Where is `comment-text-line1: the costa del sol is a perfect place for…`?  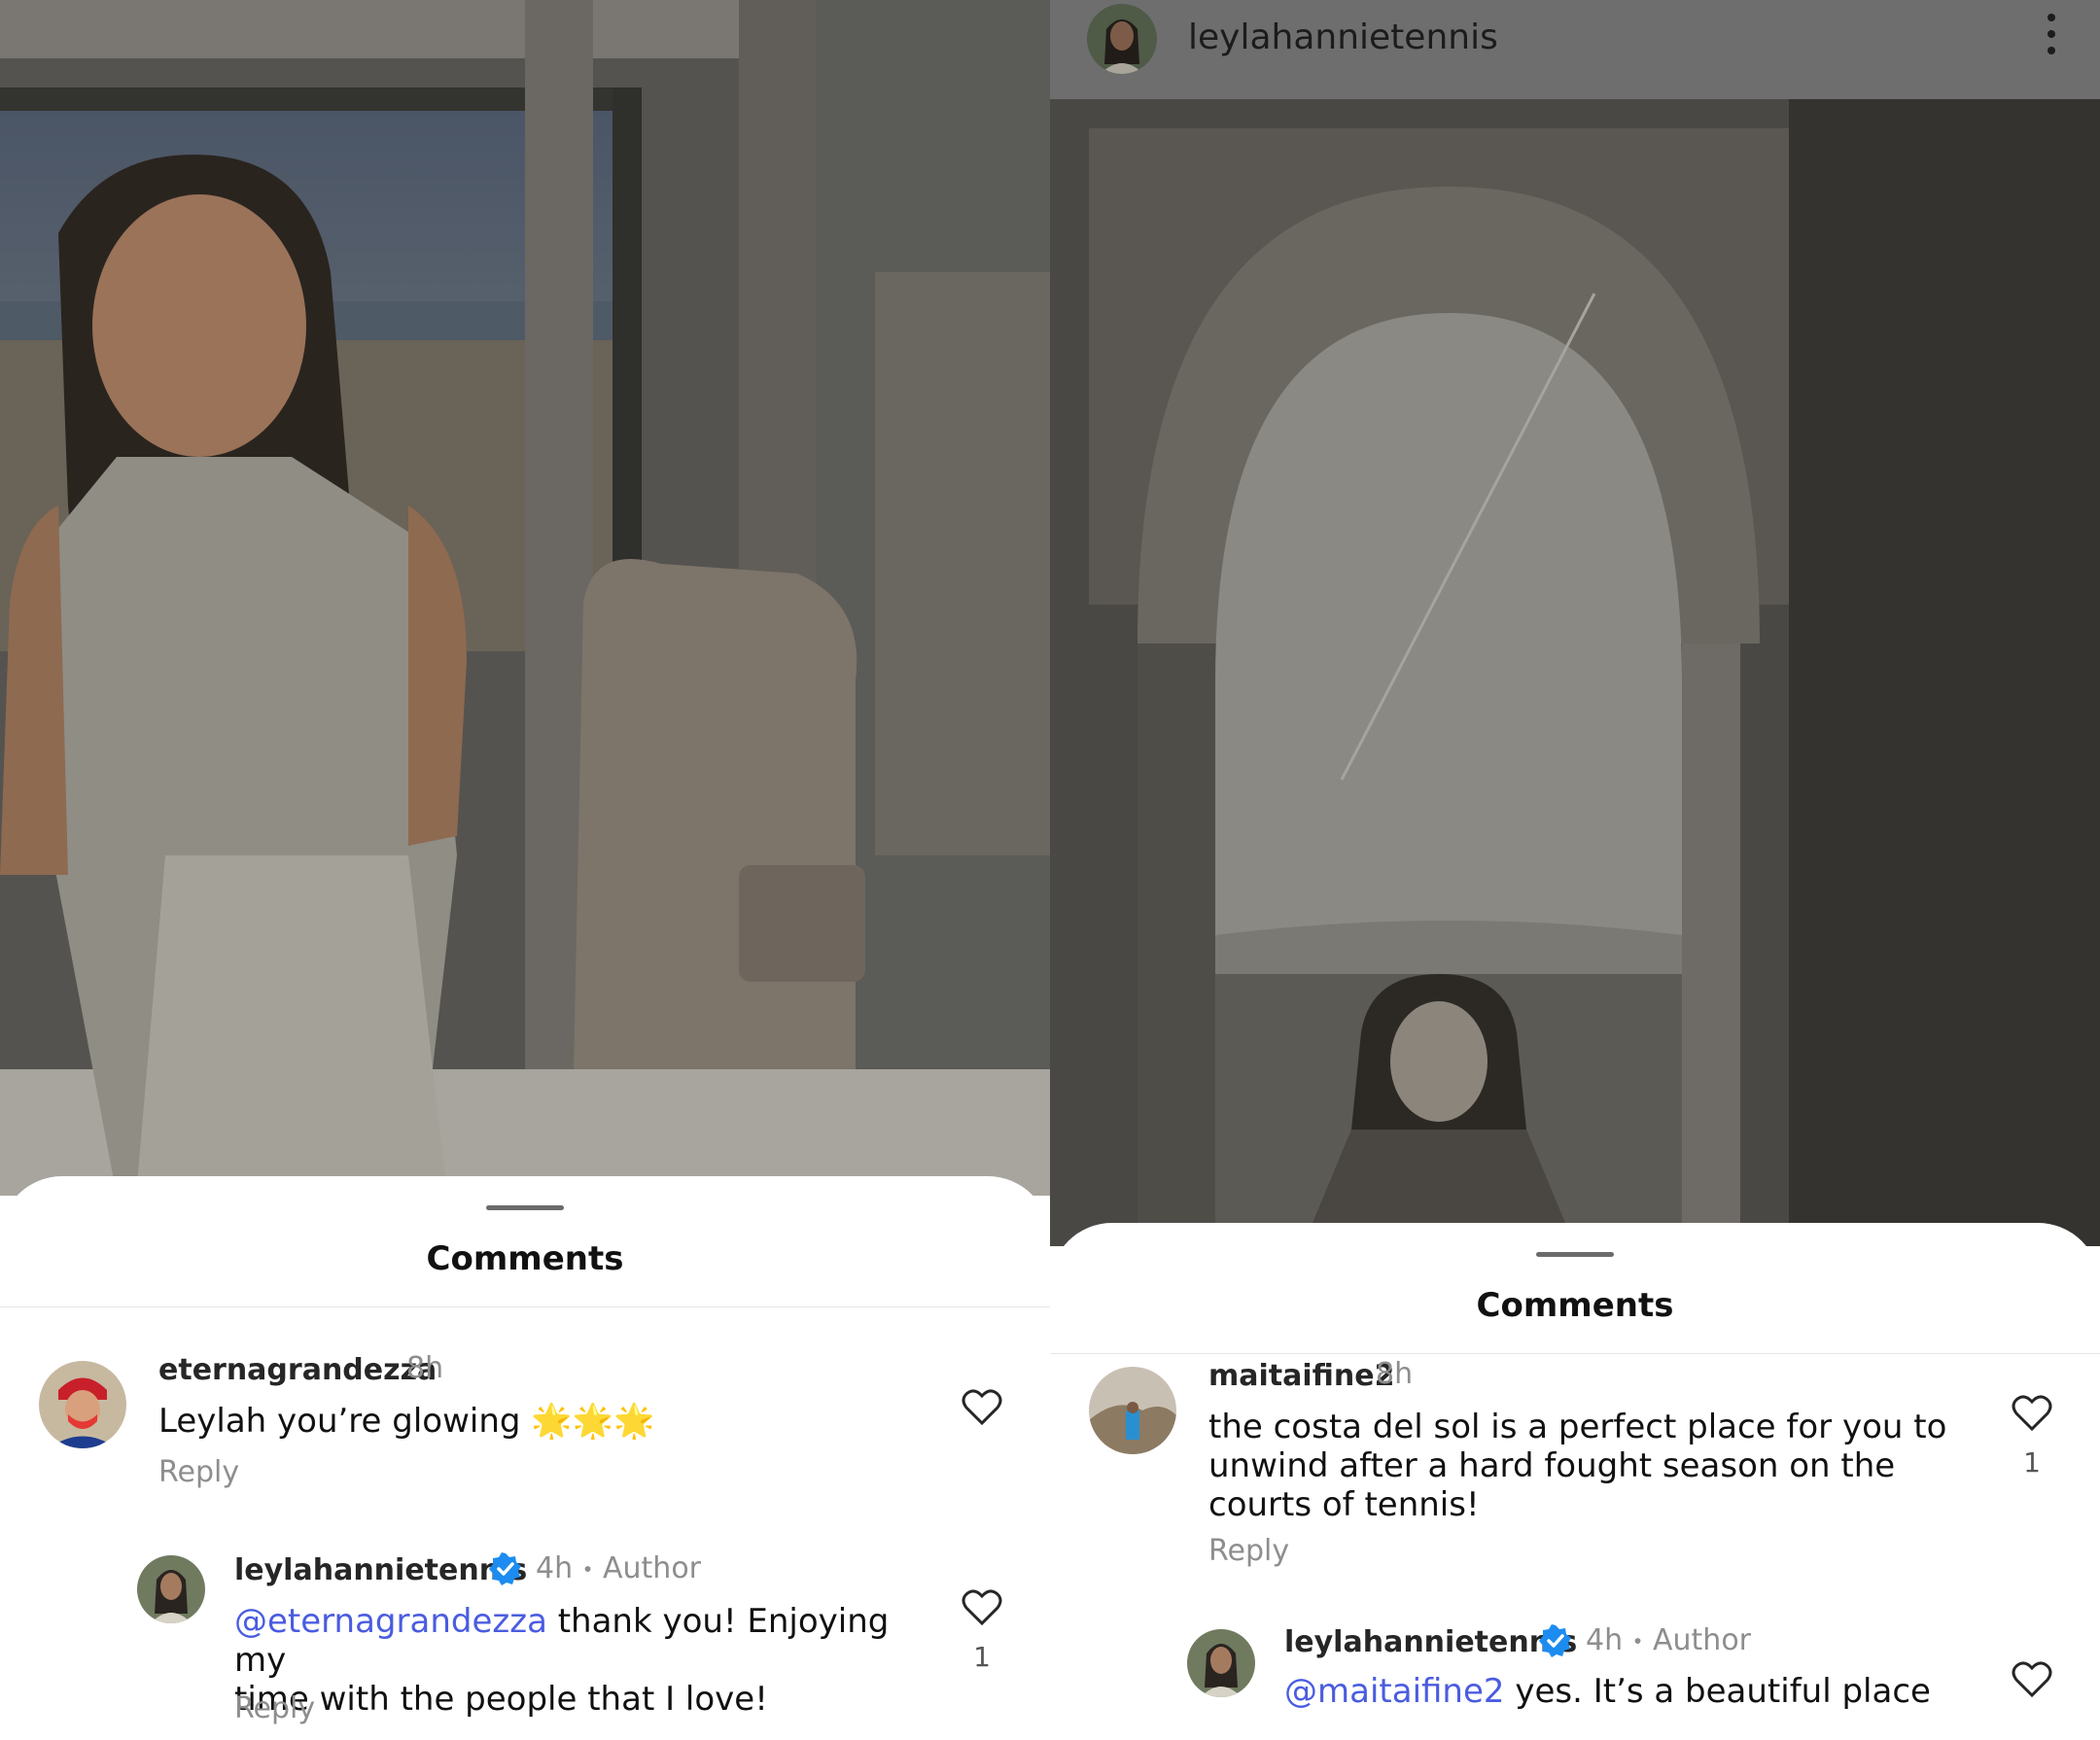 comment-text-line1: the costa del sol is a perfect place for… is located at coordinates (1577, 1427).